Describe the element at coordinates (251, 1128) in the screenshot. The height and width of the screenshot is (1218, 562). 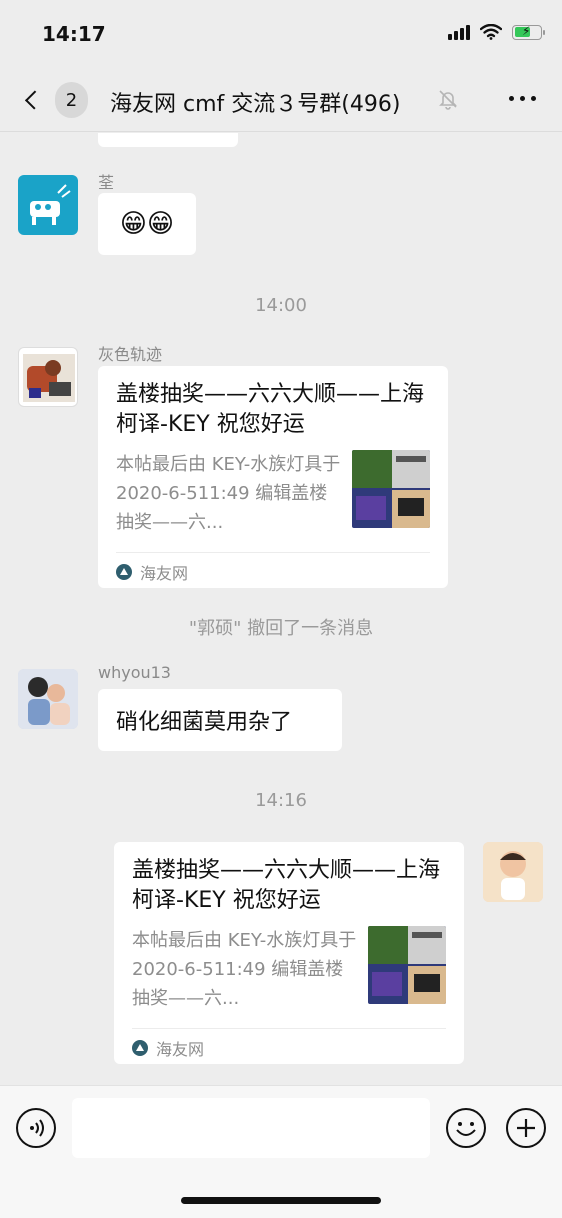
I see `message-input` at that location.